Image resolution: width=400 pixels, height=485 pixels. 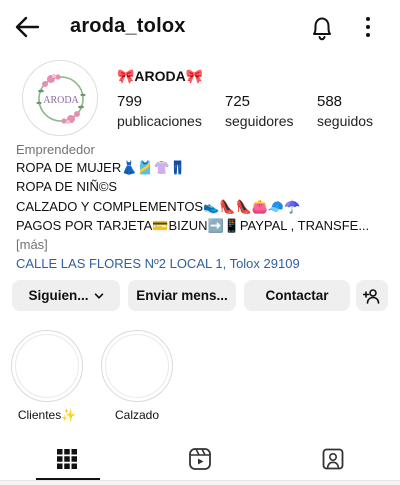 I want to click on profile-avatar: ARODA, so click(x=60, y=98).